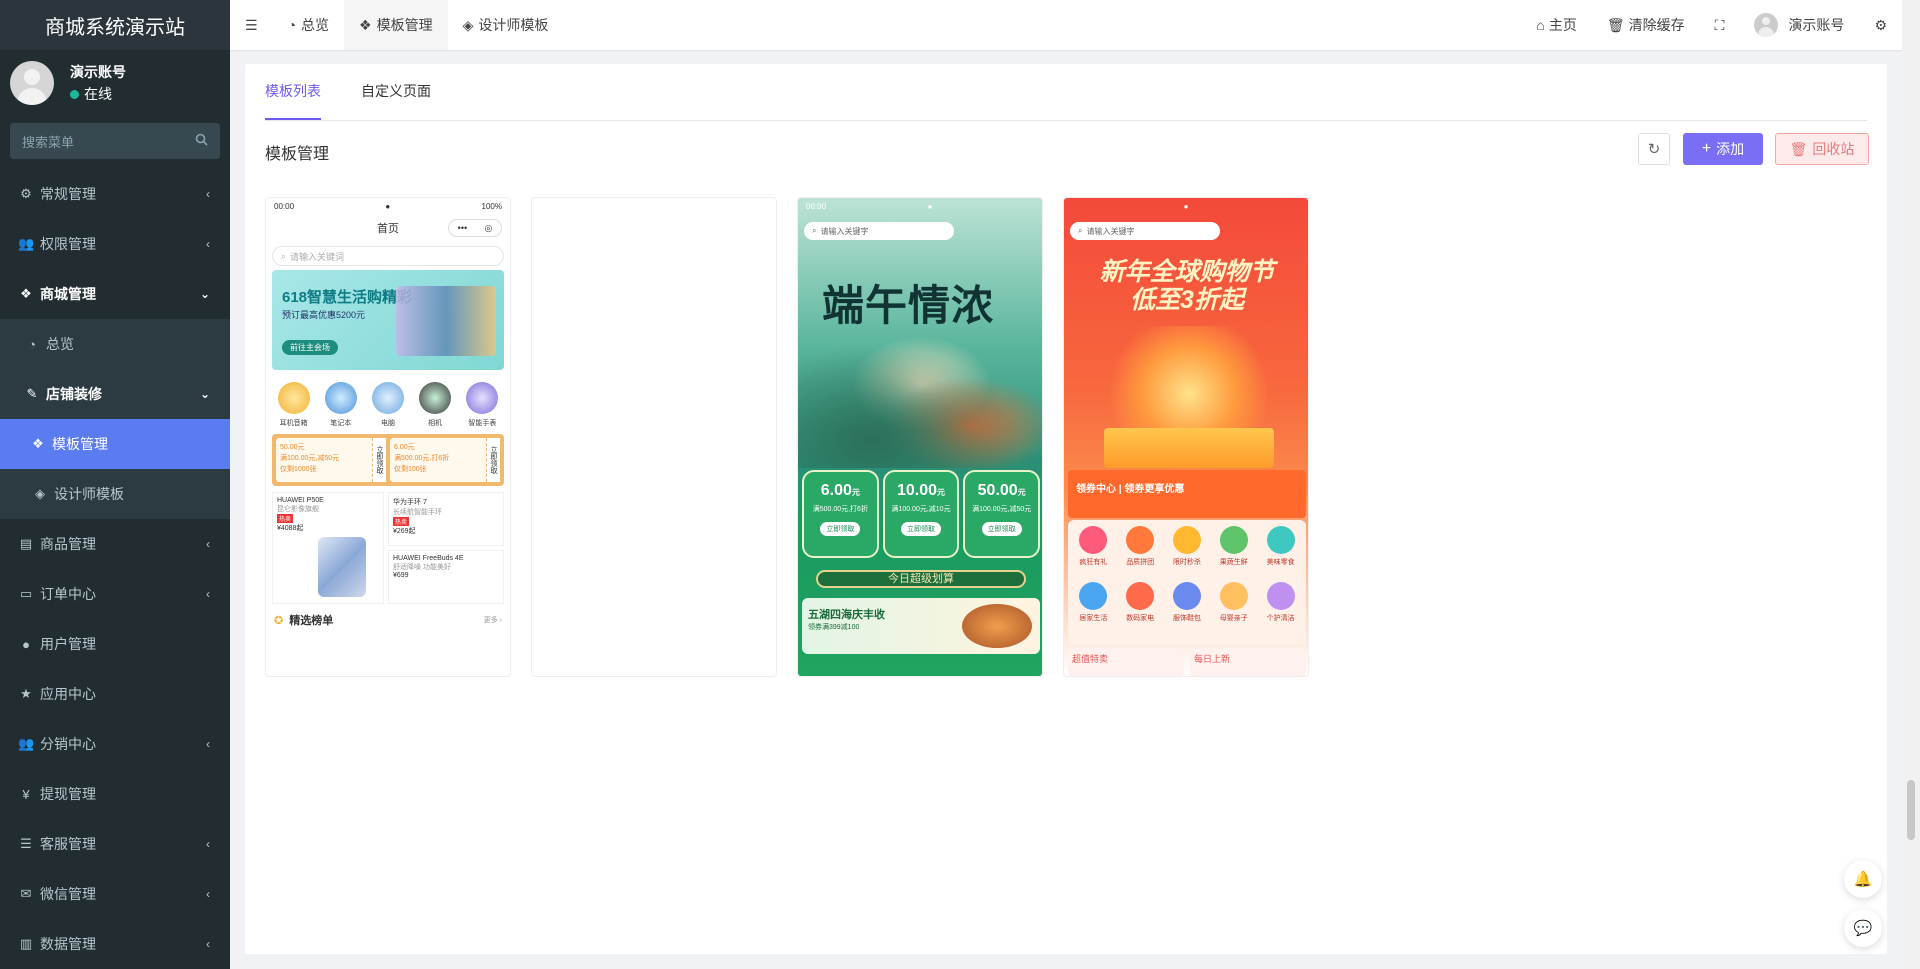  Describe the element at coordinates (115, 794) in the screenshot. I see `sidebar-item-withdraw: ¥ 提现管理` at that location.